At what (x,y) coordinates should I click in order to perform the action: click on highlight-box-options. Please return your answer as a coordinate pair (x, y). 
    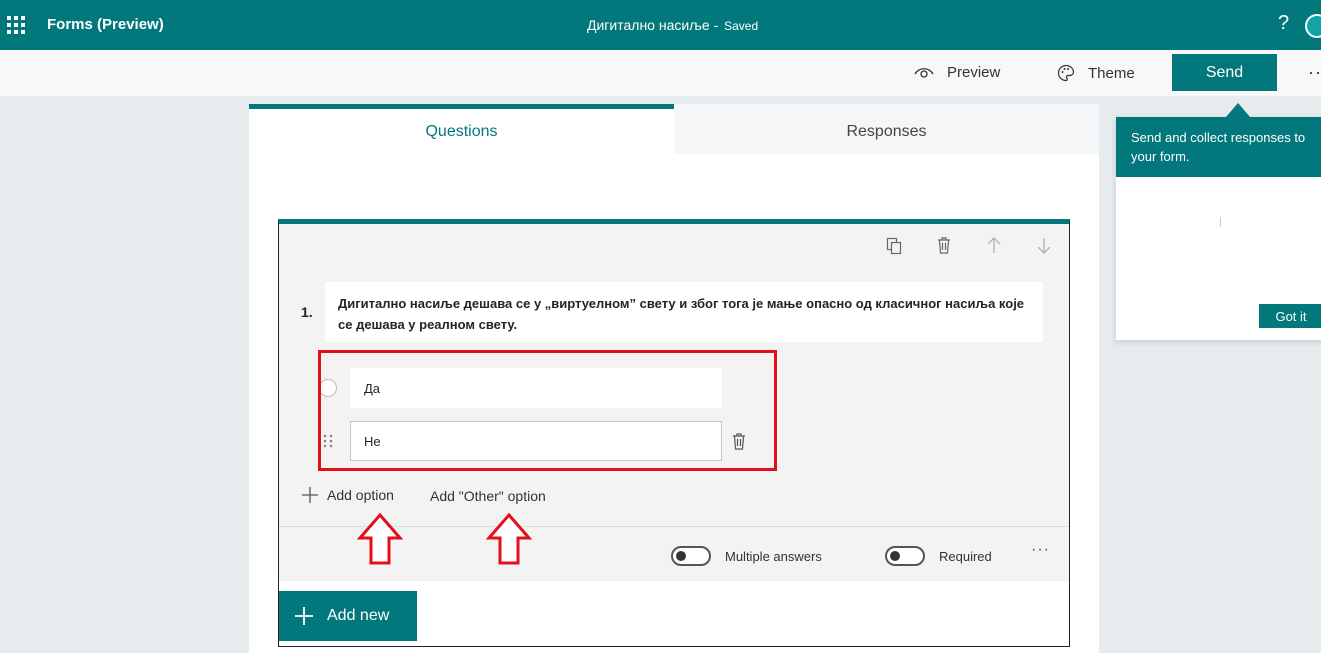
    Looking at the image, I should click on (547, 410).